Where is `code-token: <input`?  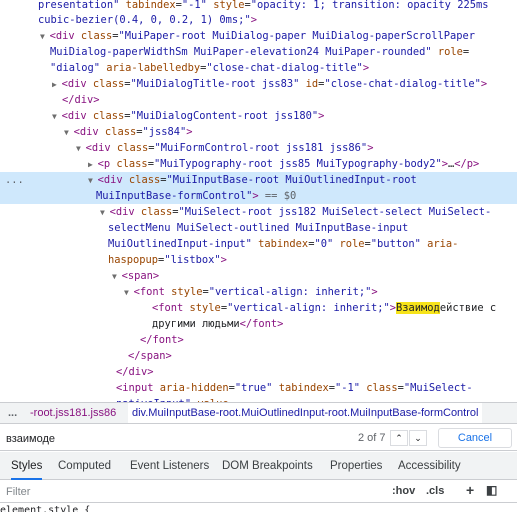
code-token: <input is located at coordinates (135, 388).